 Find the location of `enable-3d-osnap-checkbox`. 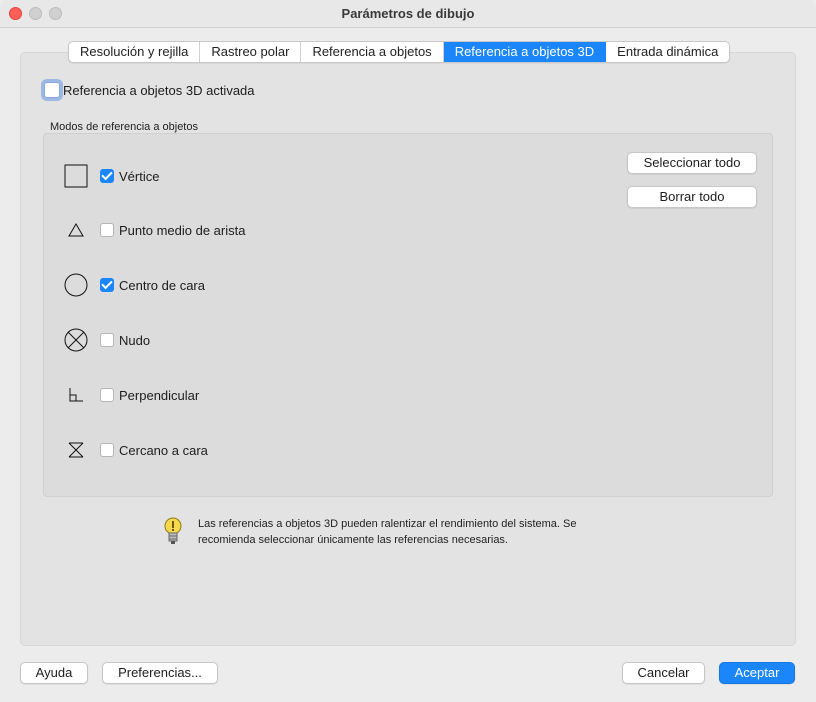

enable-3d-osnap-checkbox is located at coordinates (52, 90).